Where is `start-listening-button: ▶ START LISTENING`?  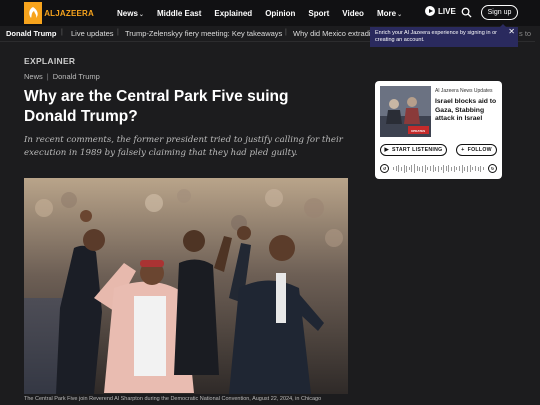
start-listening-button: ▶ START LISTENING is located at coordinates (413, 150).